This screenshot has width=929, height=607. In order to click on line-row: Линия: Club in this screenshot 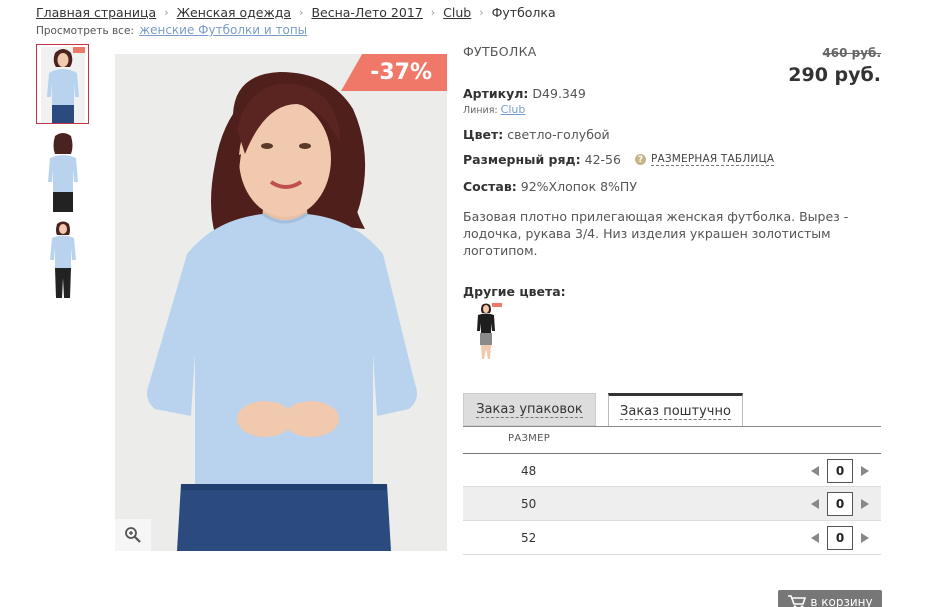, I will do `click(494, 109)`.